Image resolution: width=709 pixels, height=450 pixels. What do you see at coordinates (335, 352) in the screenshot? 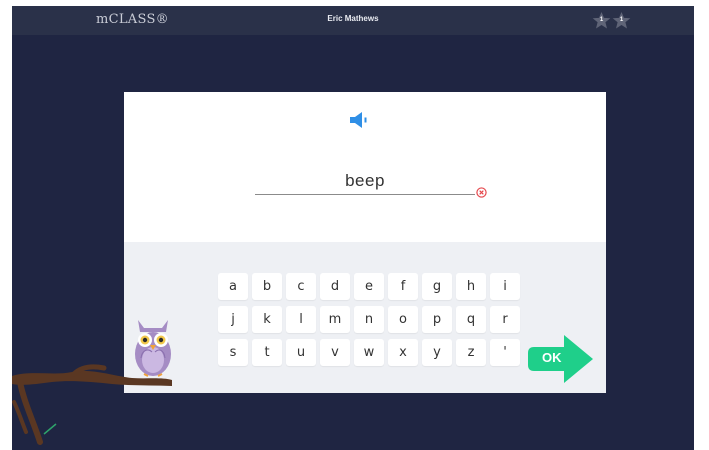
I see `key-v: v` at bounding box center [335, 352].